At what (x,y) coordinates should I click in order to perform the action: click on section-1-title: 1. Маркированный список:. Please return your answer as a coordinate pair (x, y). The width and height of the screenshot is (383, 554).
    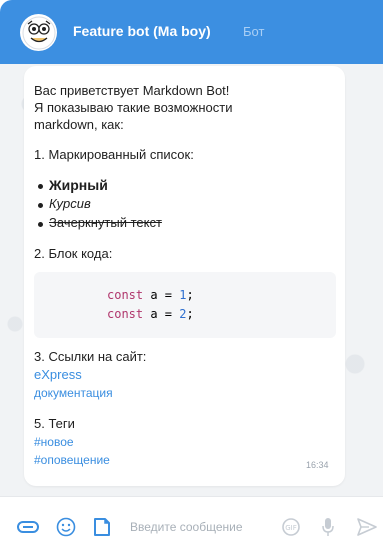
    Looking at the image, I should click on (114, 154).